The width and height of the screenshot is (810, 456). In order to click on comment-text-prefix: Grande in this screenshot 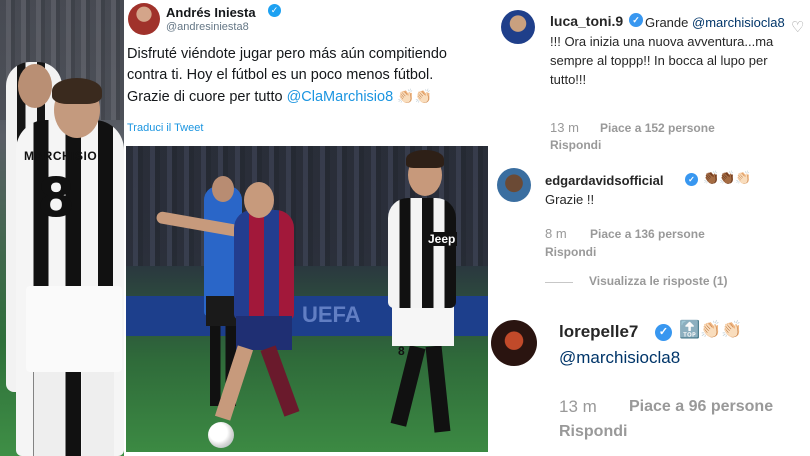, I will do `click(667, 22)`.